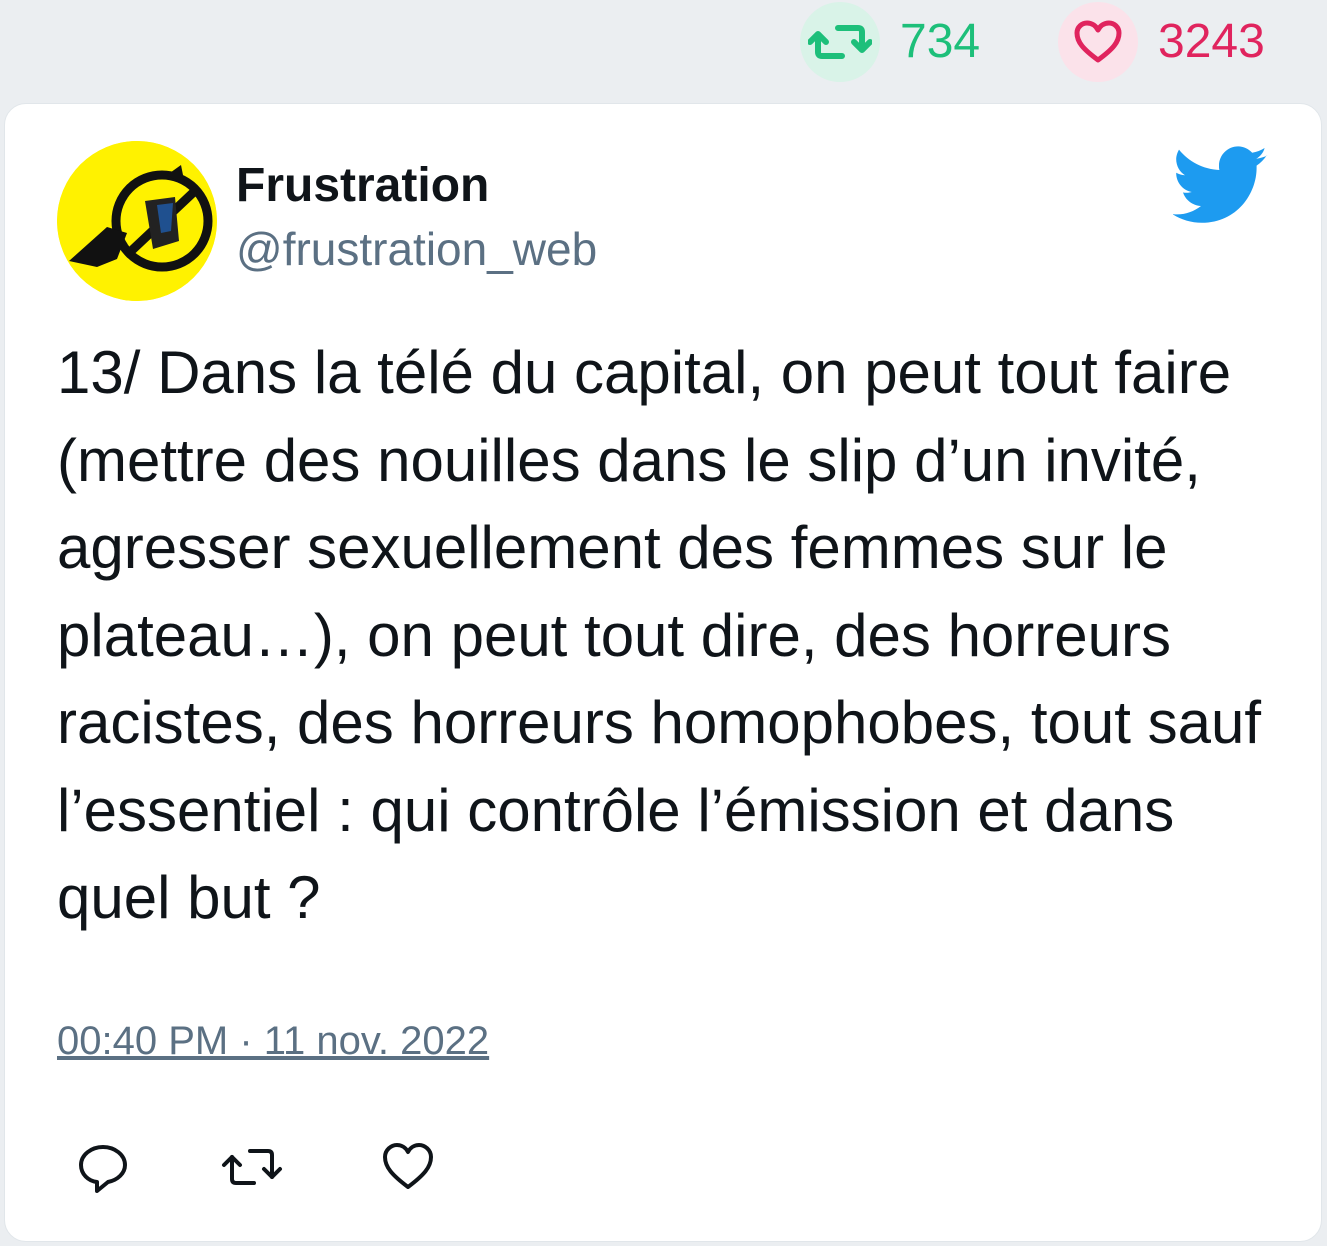  Describe the element at coordinates (1221, 186) in the screenshot. I see `twitter-bird-icon` at that location.